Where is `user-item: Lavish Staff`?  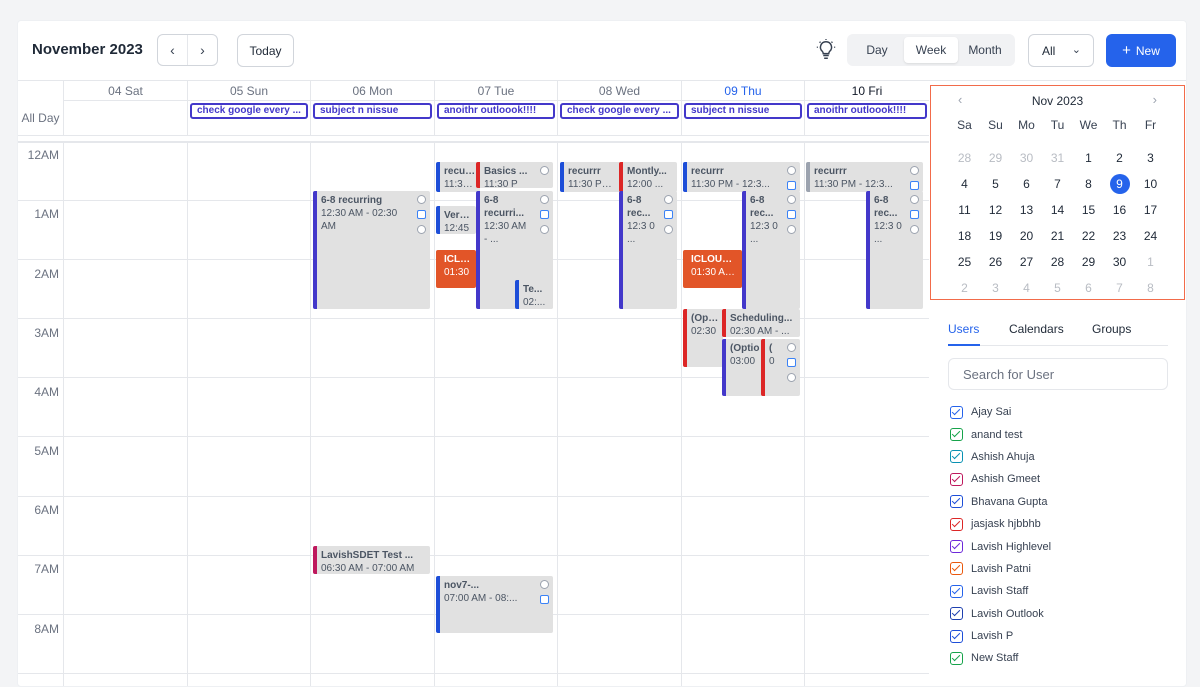 user-item: Lavish Staff is located at coordinates (1065, 591).